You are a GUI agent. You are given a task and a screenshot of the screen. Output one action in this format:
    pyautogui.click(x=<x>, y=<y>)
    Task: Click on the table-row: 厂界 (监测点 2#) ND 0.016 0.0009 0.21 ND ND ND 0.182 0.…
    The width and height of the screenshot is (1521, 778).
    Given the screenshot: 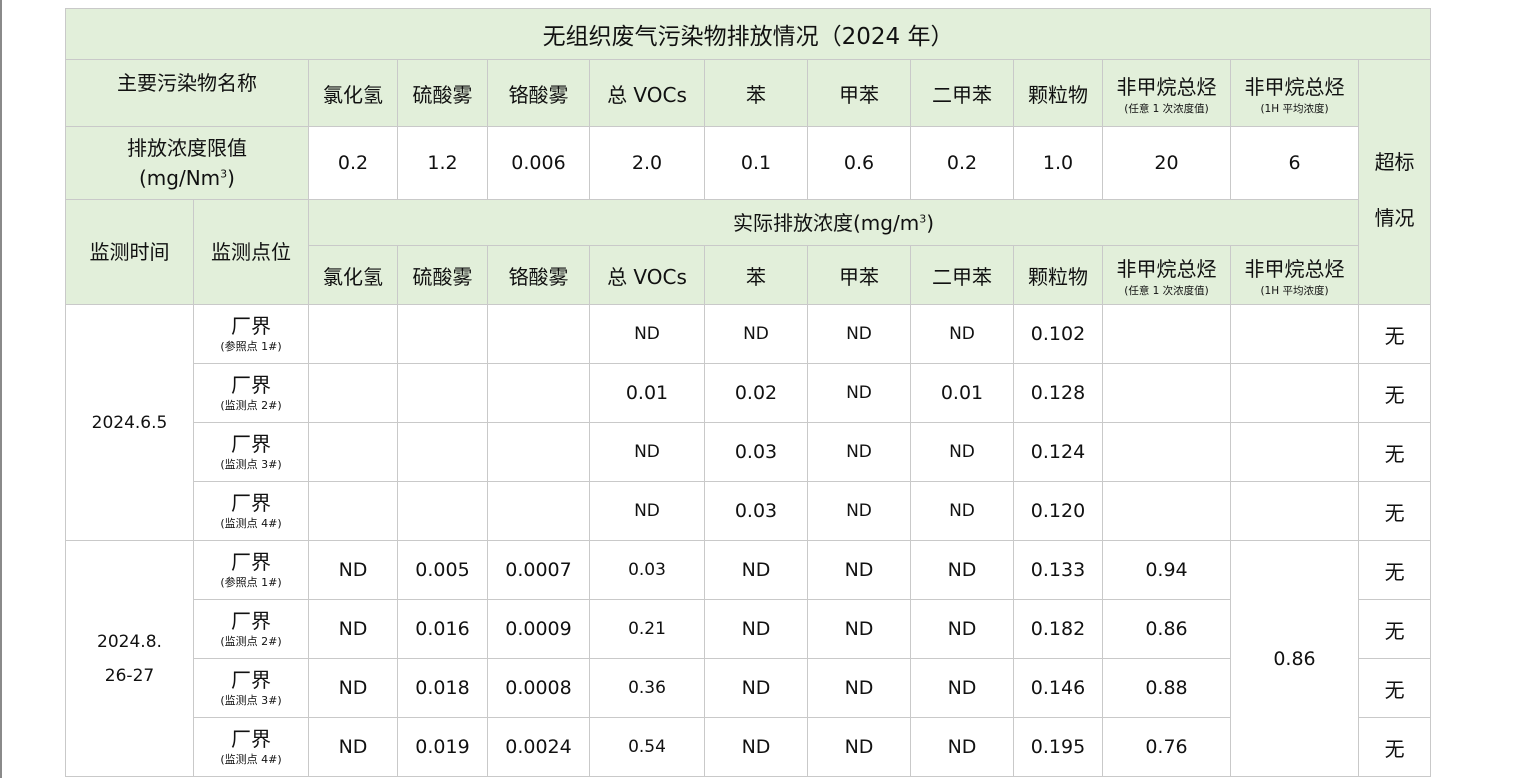 What is the action you would take?
    pyautogui.click(x=749, y=629)
    